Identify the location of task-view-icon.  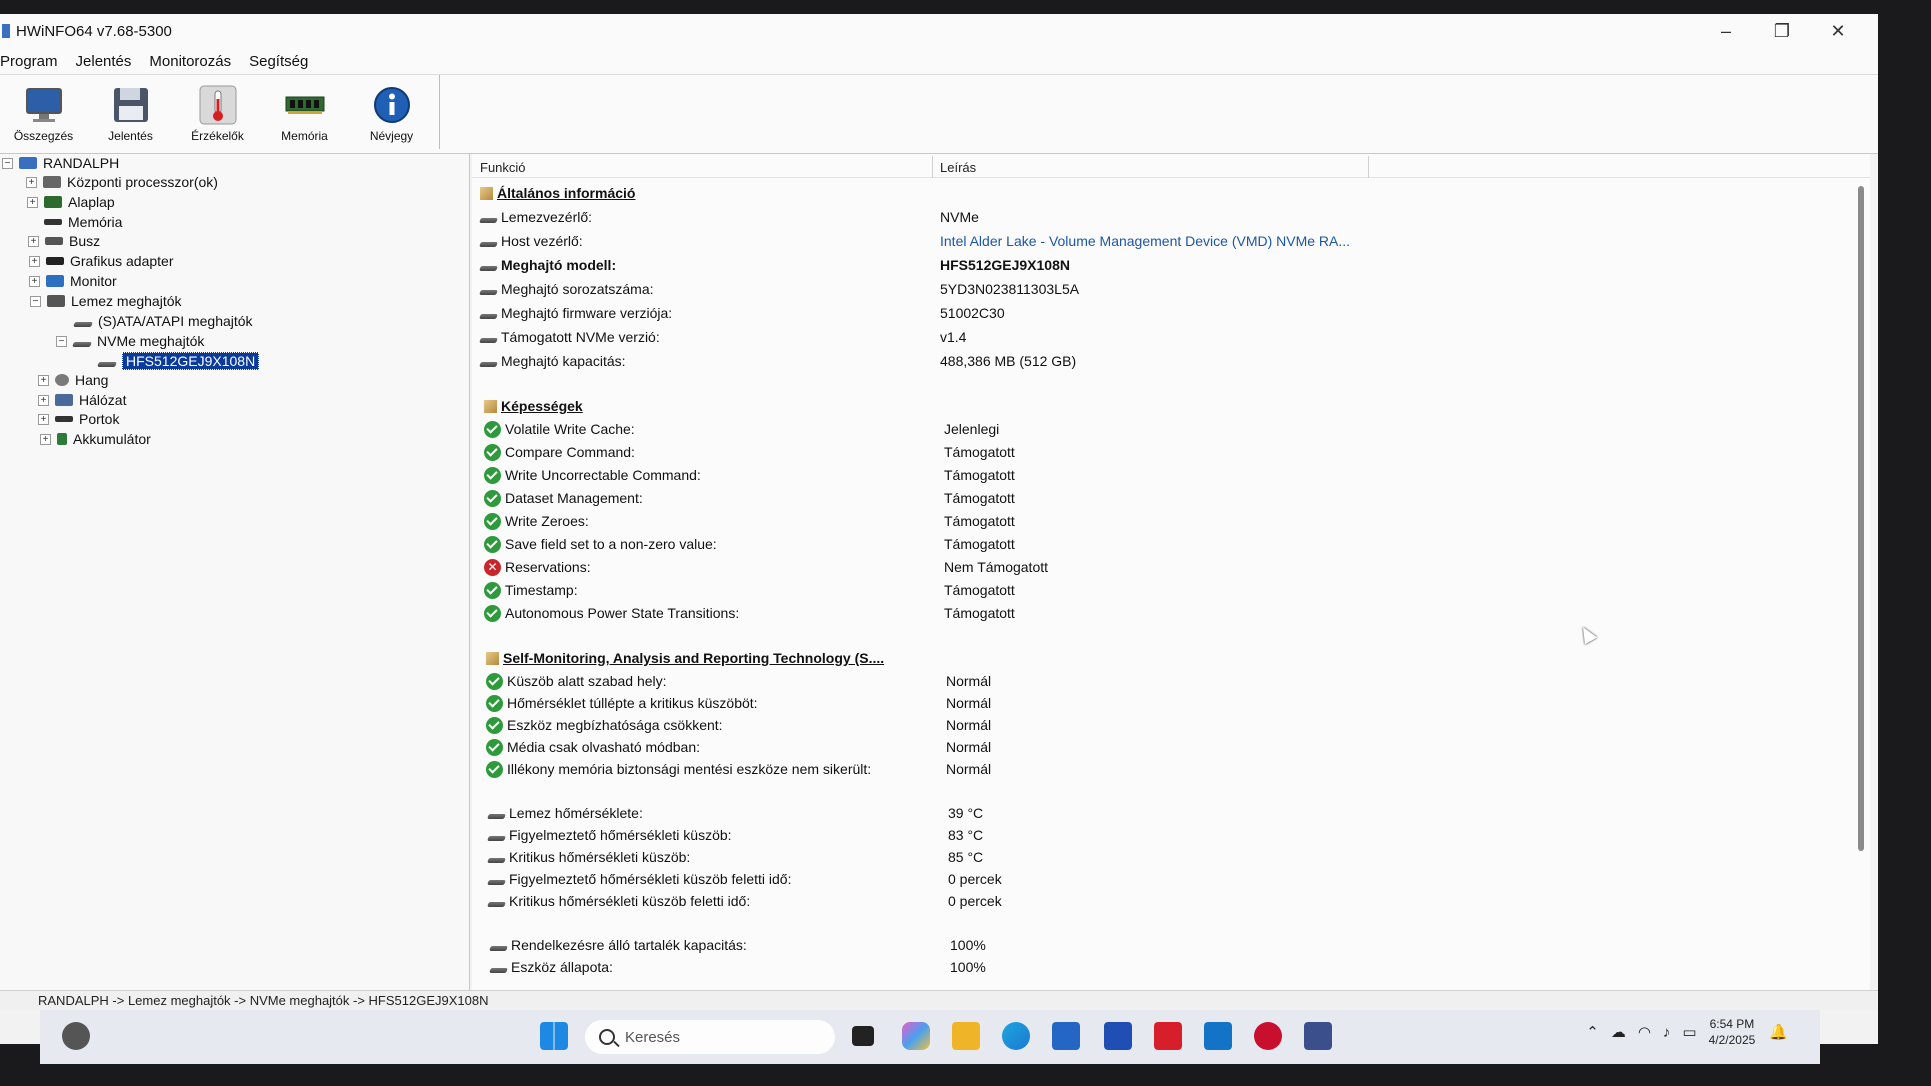
(863, 1036).